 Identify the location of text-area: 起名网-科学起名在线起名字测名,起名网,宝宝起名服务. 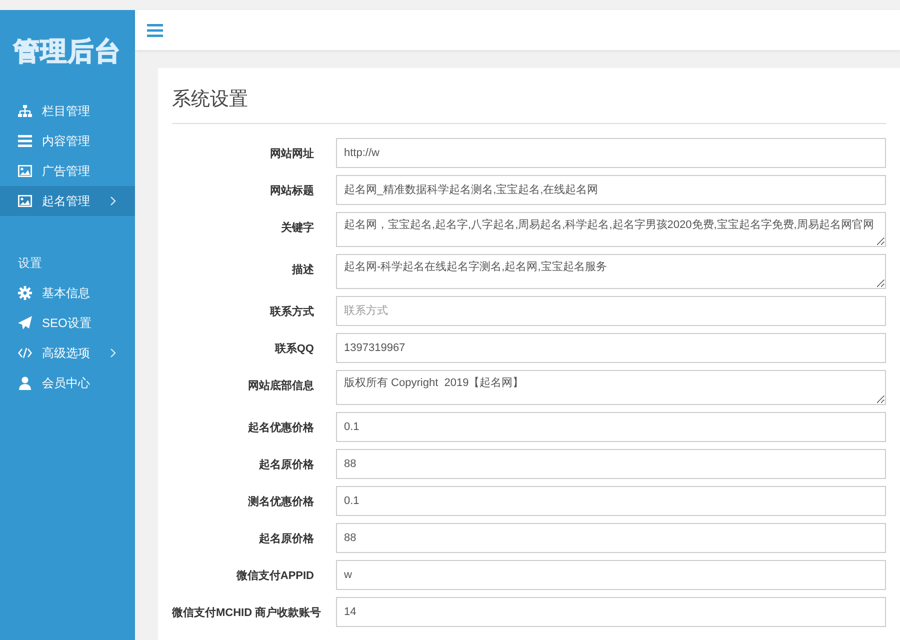
(611, 271).